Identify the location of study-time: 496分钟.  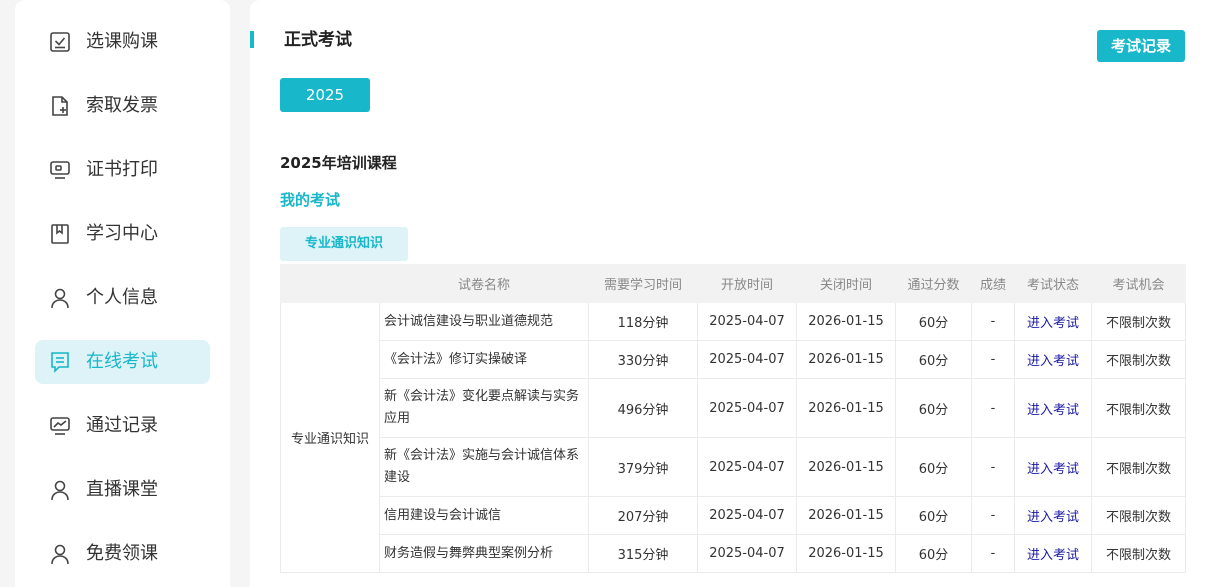
(643, 408).